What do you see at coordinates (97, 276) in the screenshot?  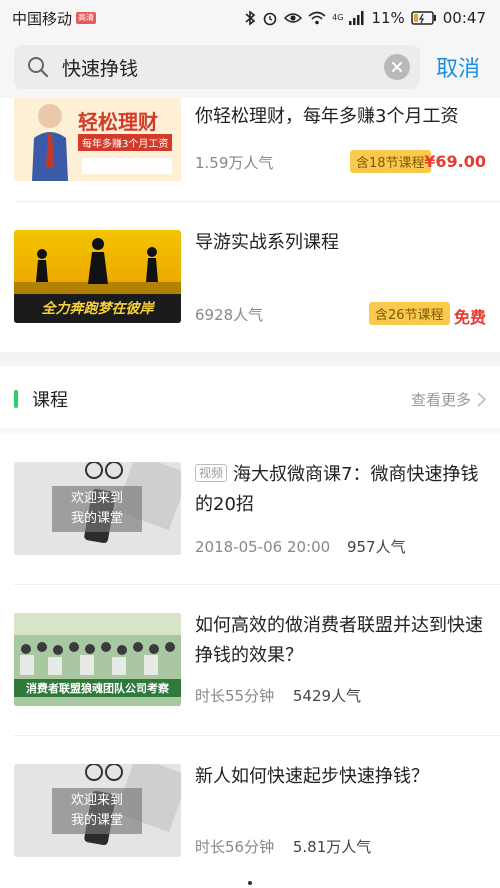 I see `course-thumbnail: 全力奔跑梦在彼岸` at bounding box center [97, 276].